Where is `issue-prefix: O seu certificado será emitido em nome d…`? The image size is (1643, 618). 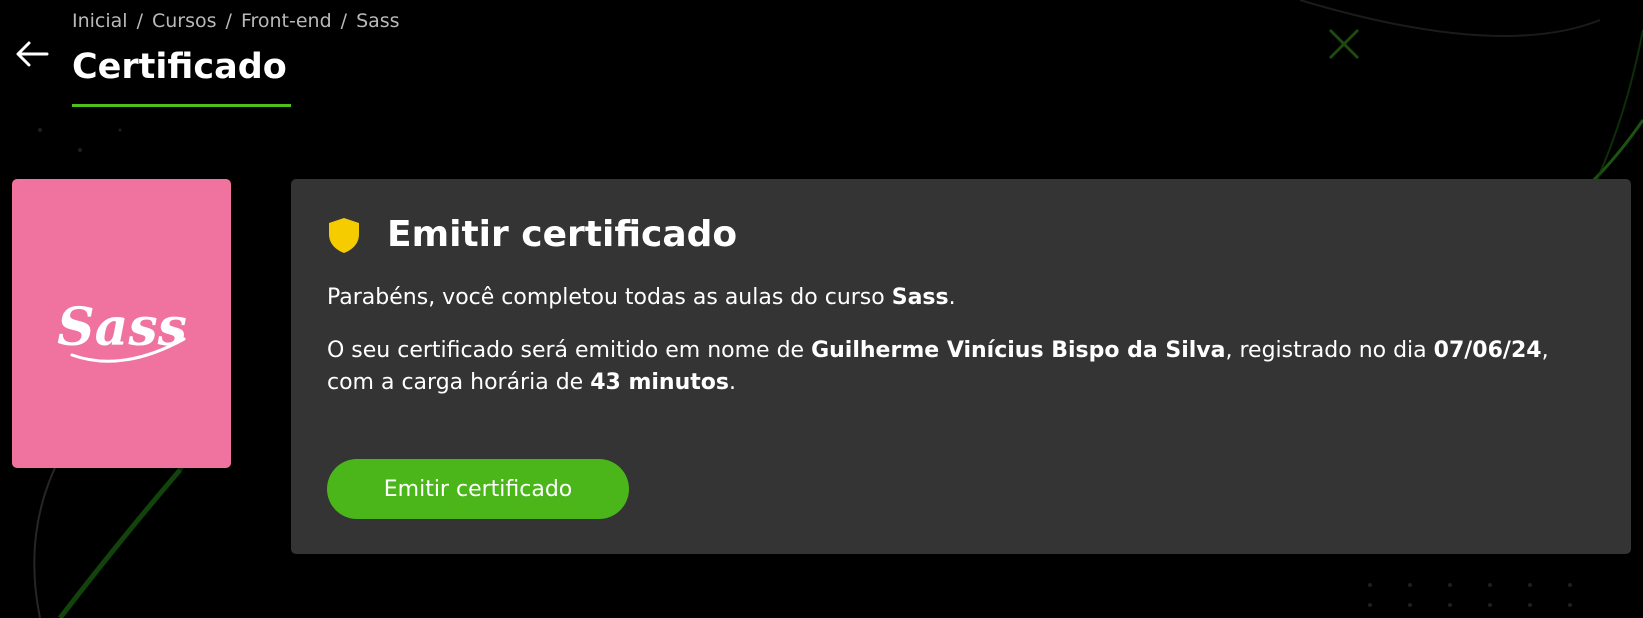
issue-prefix: O seu certificado será emitido em nome d… is located at coordinates (569, 350).